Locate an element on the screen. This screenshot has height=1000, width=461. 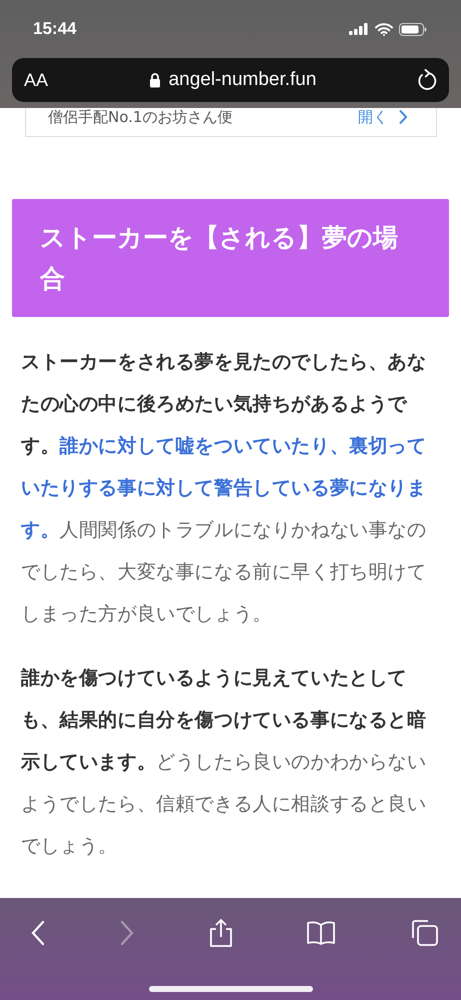
reload-icon is located at coordinates (427, 80).